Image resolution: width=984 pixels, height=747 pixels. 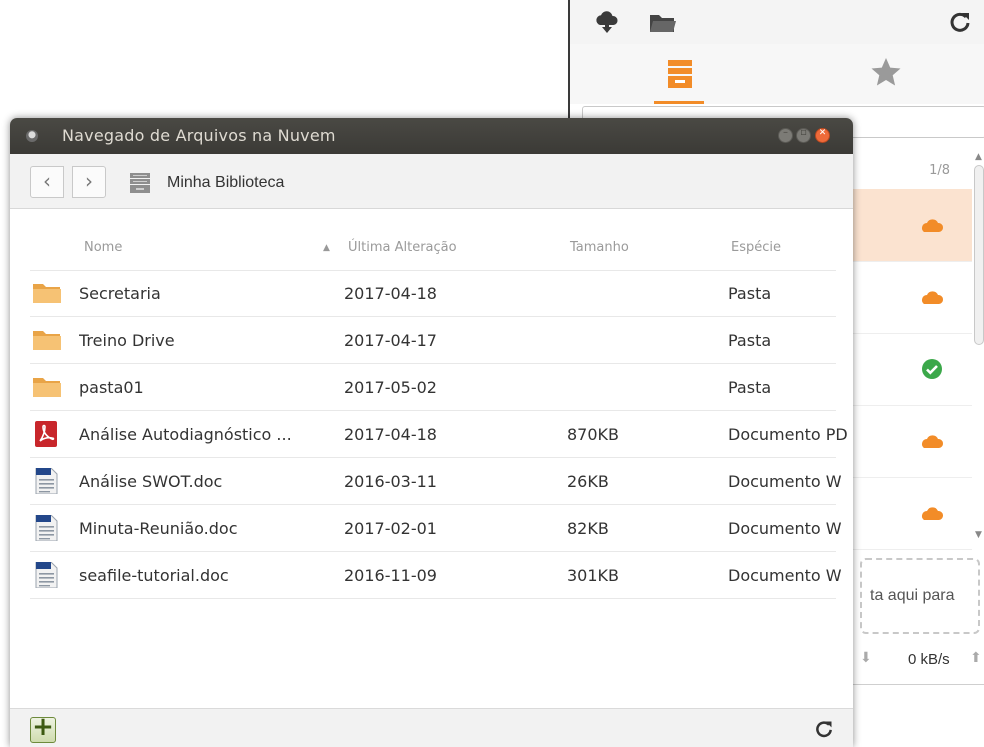 I want to click on maximize-button: ▫, so click(x=803, y=135).